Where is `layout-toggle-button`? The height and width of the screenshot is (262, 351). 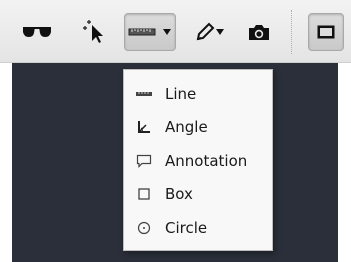 layout-toggle-button is located at coordinates (326, 32).